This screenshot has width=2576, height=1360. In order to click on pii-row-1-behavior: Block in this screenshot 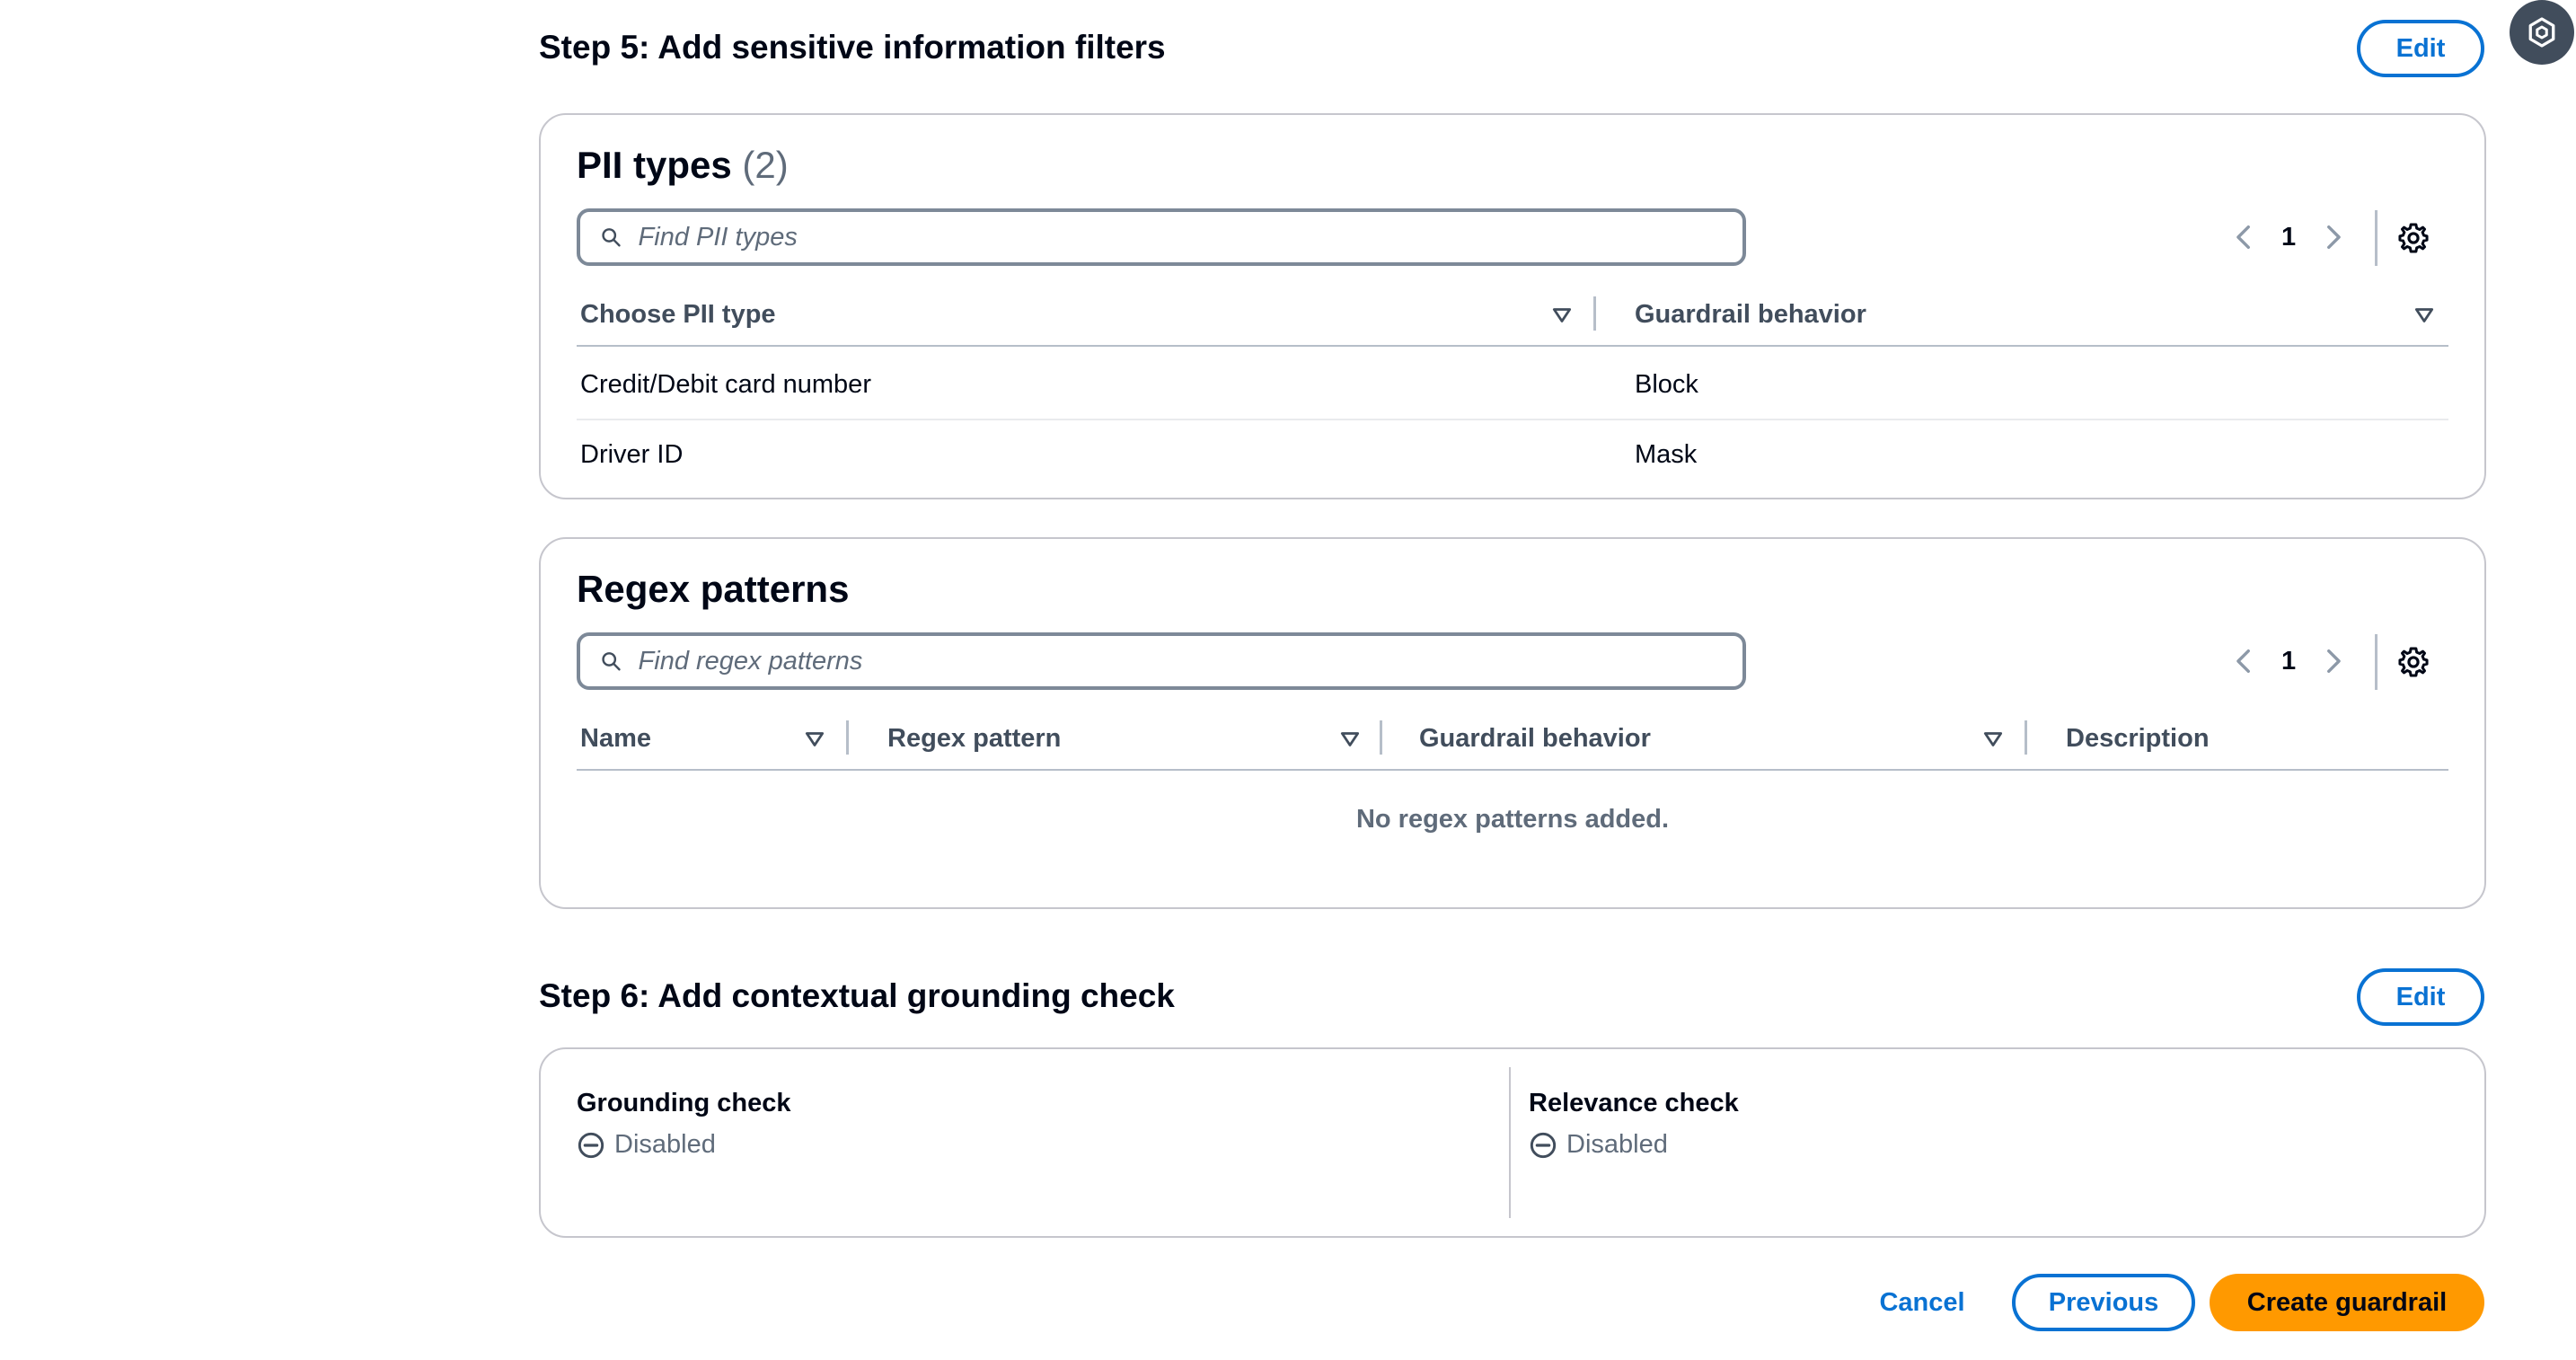, I will do `click(1666, 384)`.